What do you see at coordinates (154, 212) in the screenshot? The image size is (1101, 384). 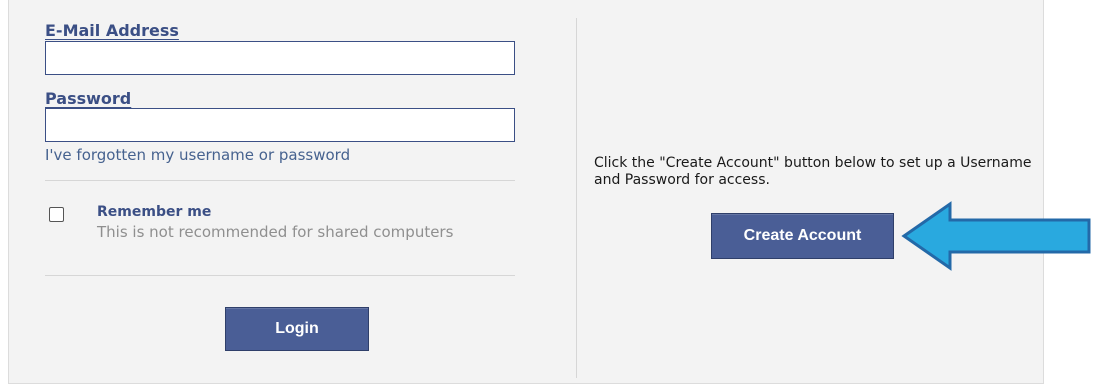 I see `remember-me-label: Remember me` at bounding box center [154, 212].